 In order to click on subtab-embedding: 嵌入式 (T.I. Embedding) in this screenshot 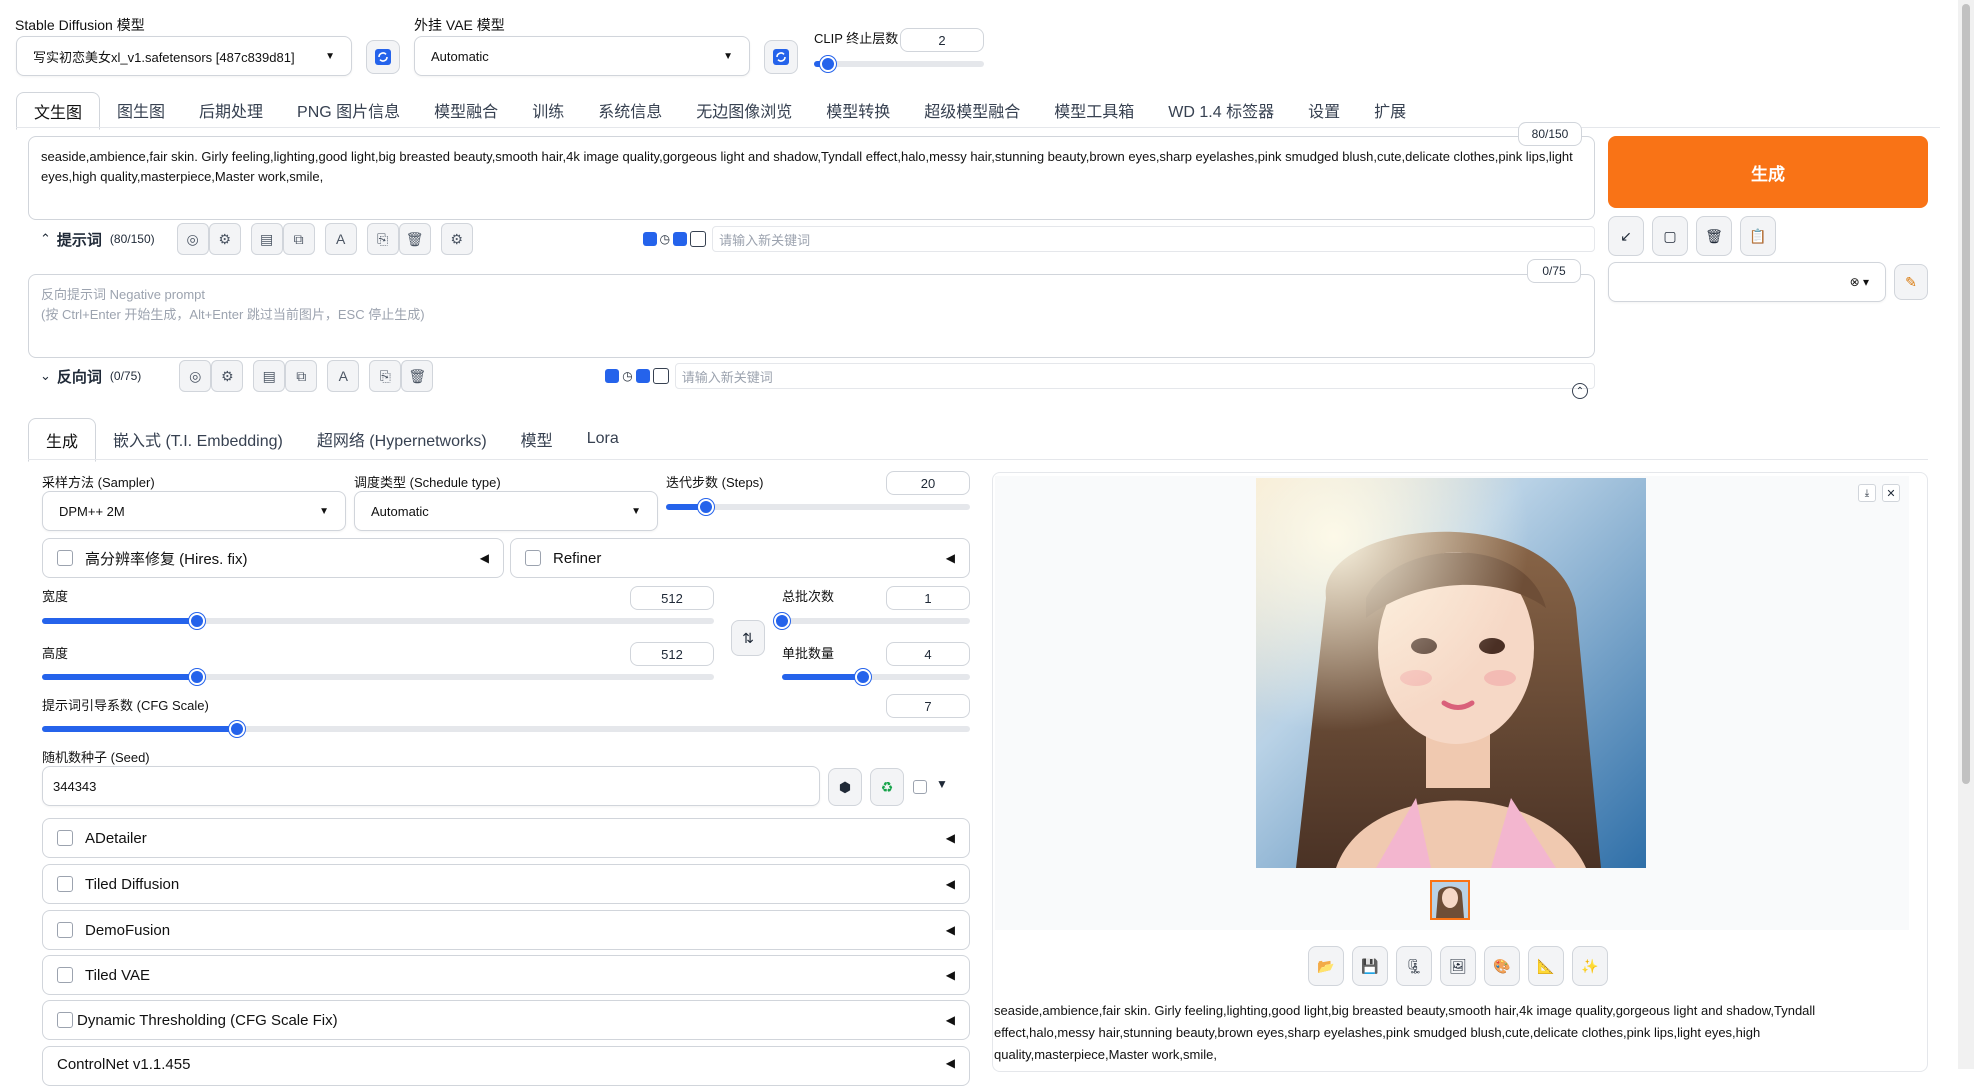, I will do `click(198, 439)`.